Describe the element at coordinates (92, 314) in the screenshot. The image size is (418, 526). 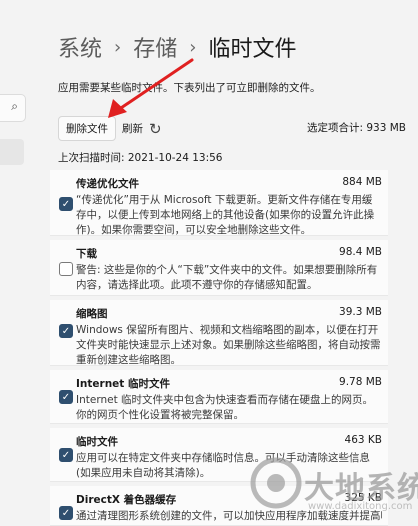
I see `item-title: 缩略图` at that location.